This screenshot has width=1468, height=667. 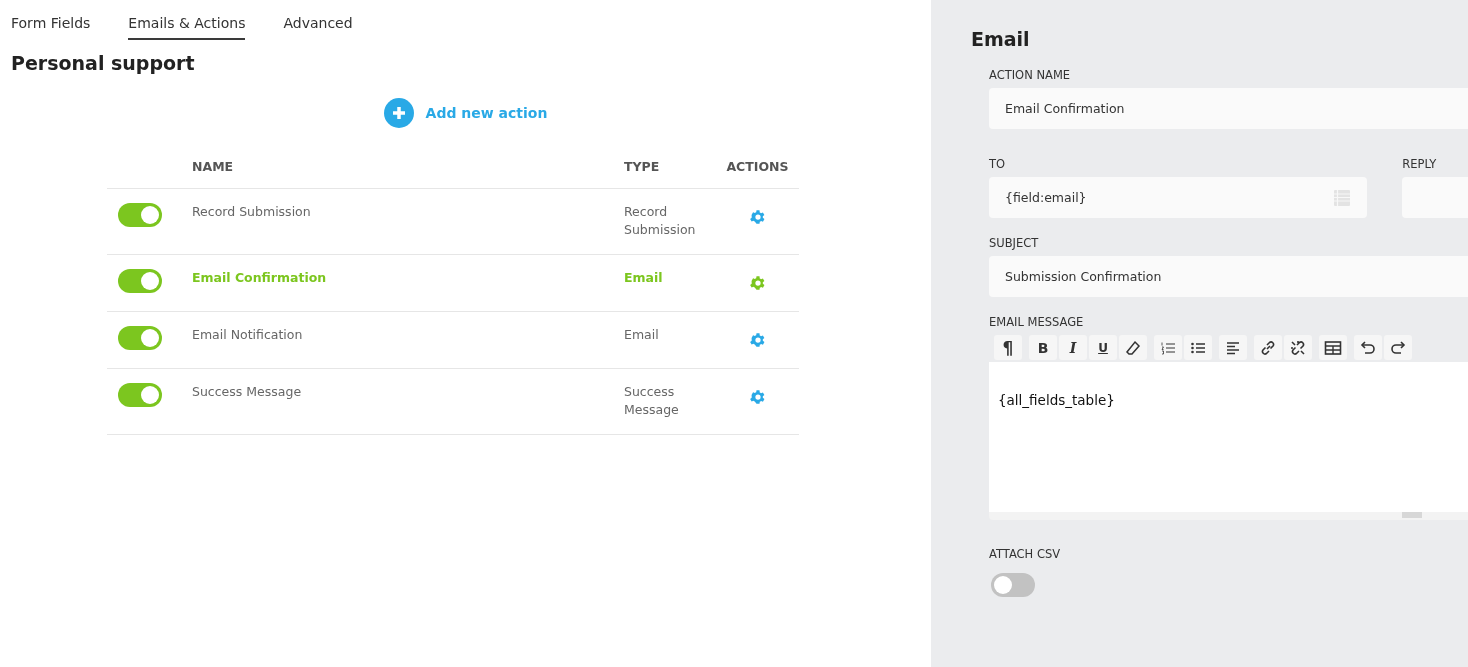 What do you see at coordinates (1198, 347) in the screenshot?
I see `bullet-list-button` at bounding box center [1198, 347].